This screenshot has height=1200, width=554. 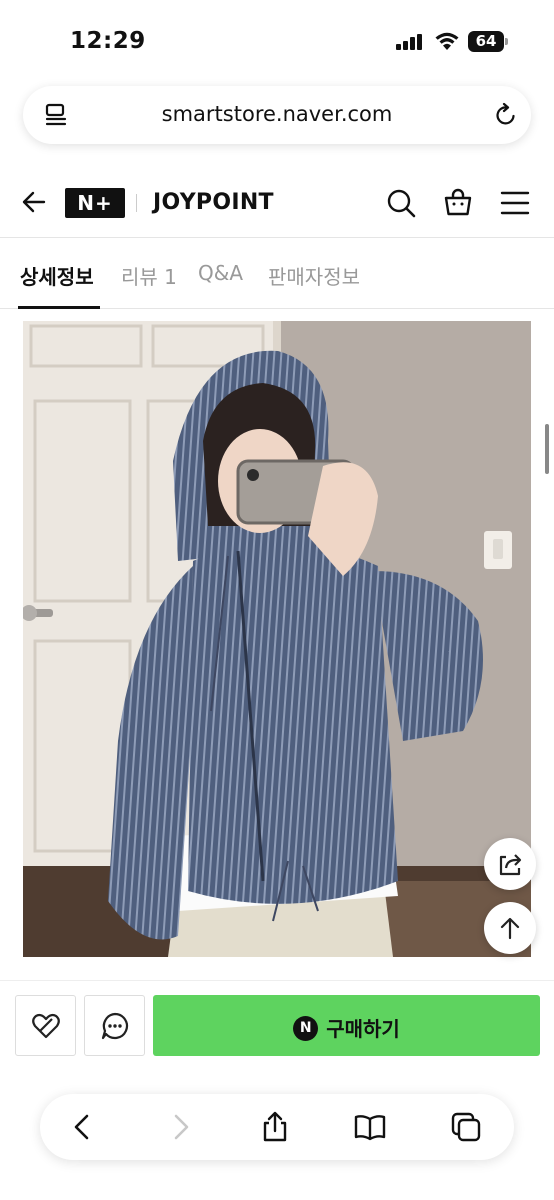 I want to click on search-icon, so click(x=401, y=203).